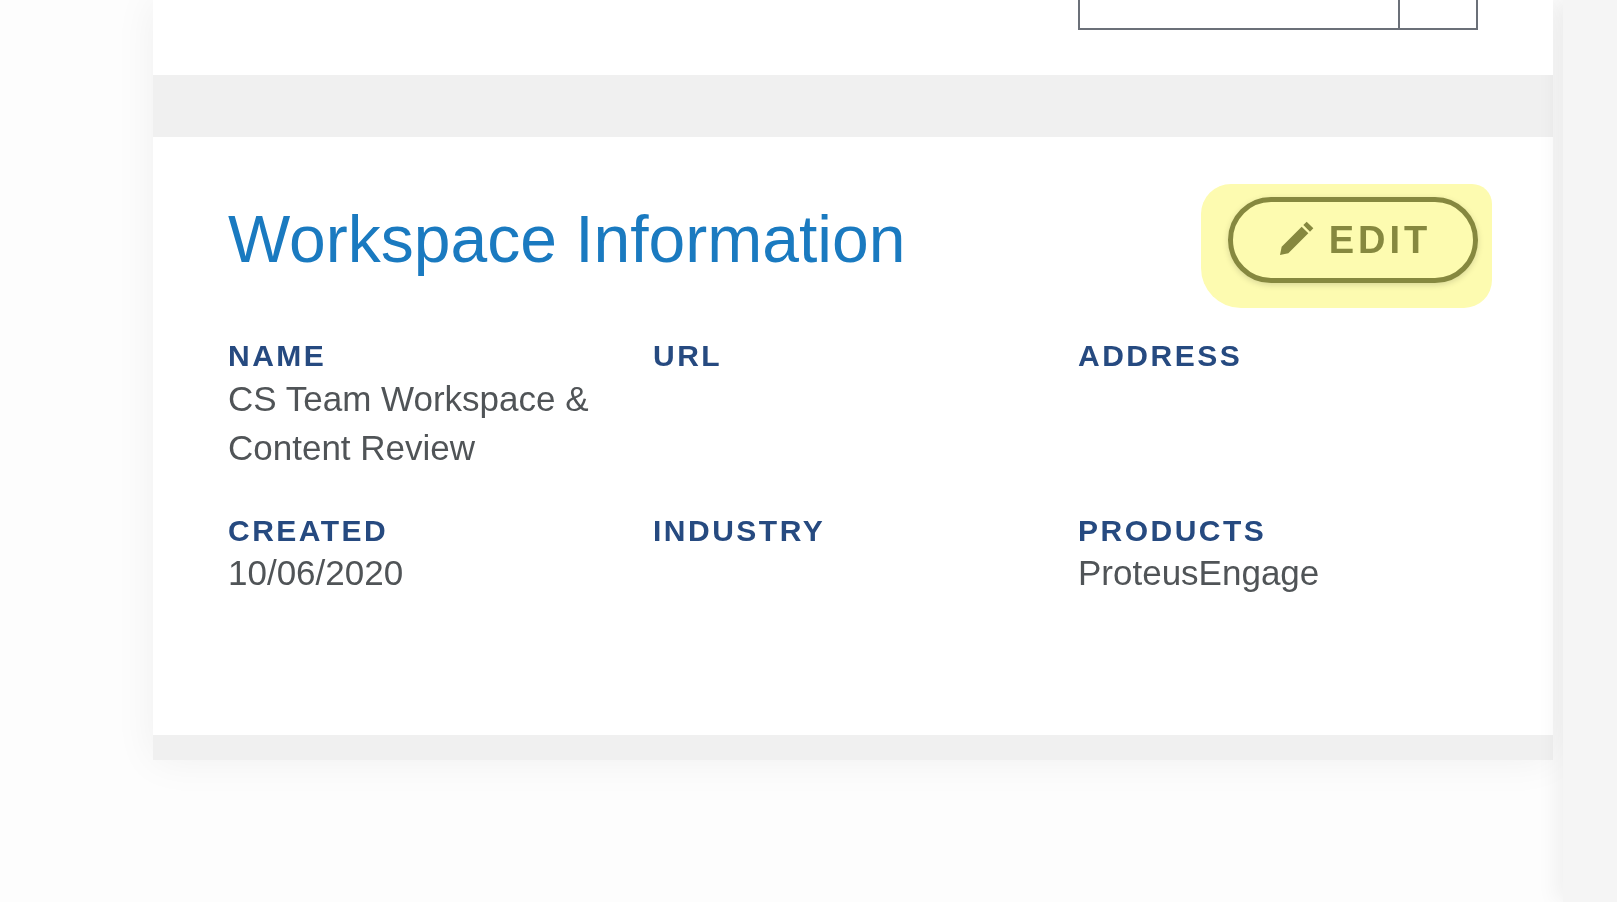 The width and height of the screenshot is (1617, 902). Describe the element at coordinates (1172, 530) in the screenshot. I see `field-label: PRODUCTS` at that location.